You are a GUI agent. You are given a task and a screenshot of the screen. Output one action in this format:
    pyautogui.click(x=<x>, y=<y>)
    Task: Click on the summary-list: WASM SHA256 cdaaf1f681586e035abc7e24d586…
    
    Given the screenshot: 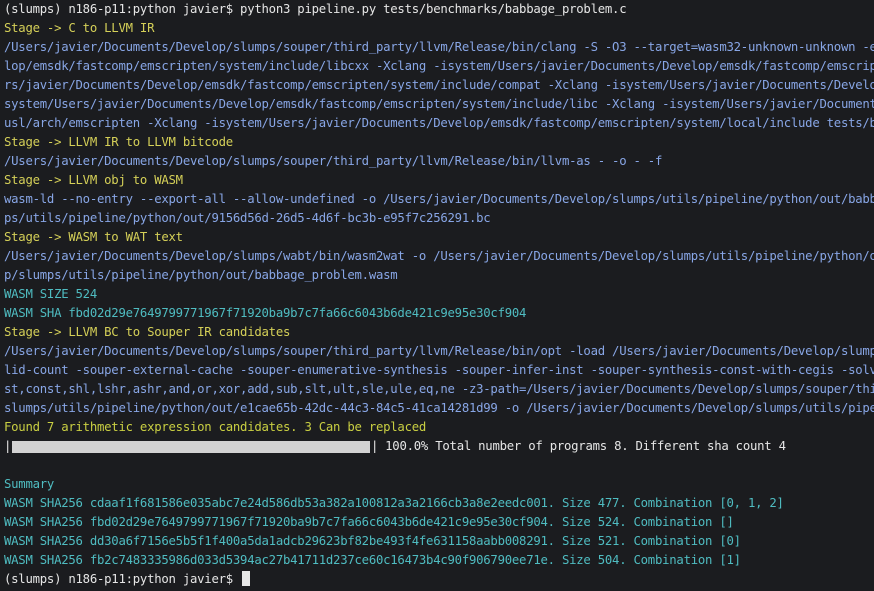 What is the action you would take?
    pyautogui.click(x=439, y=532)
    